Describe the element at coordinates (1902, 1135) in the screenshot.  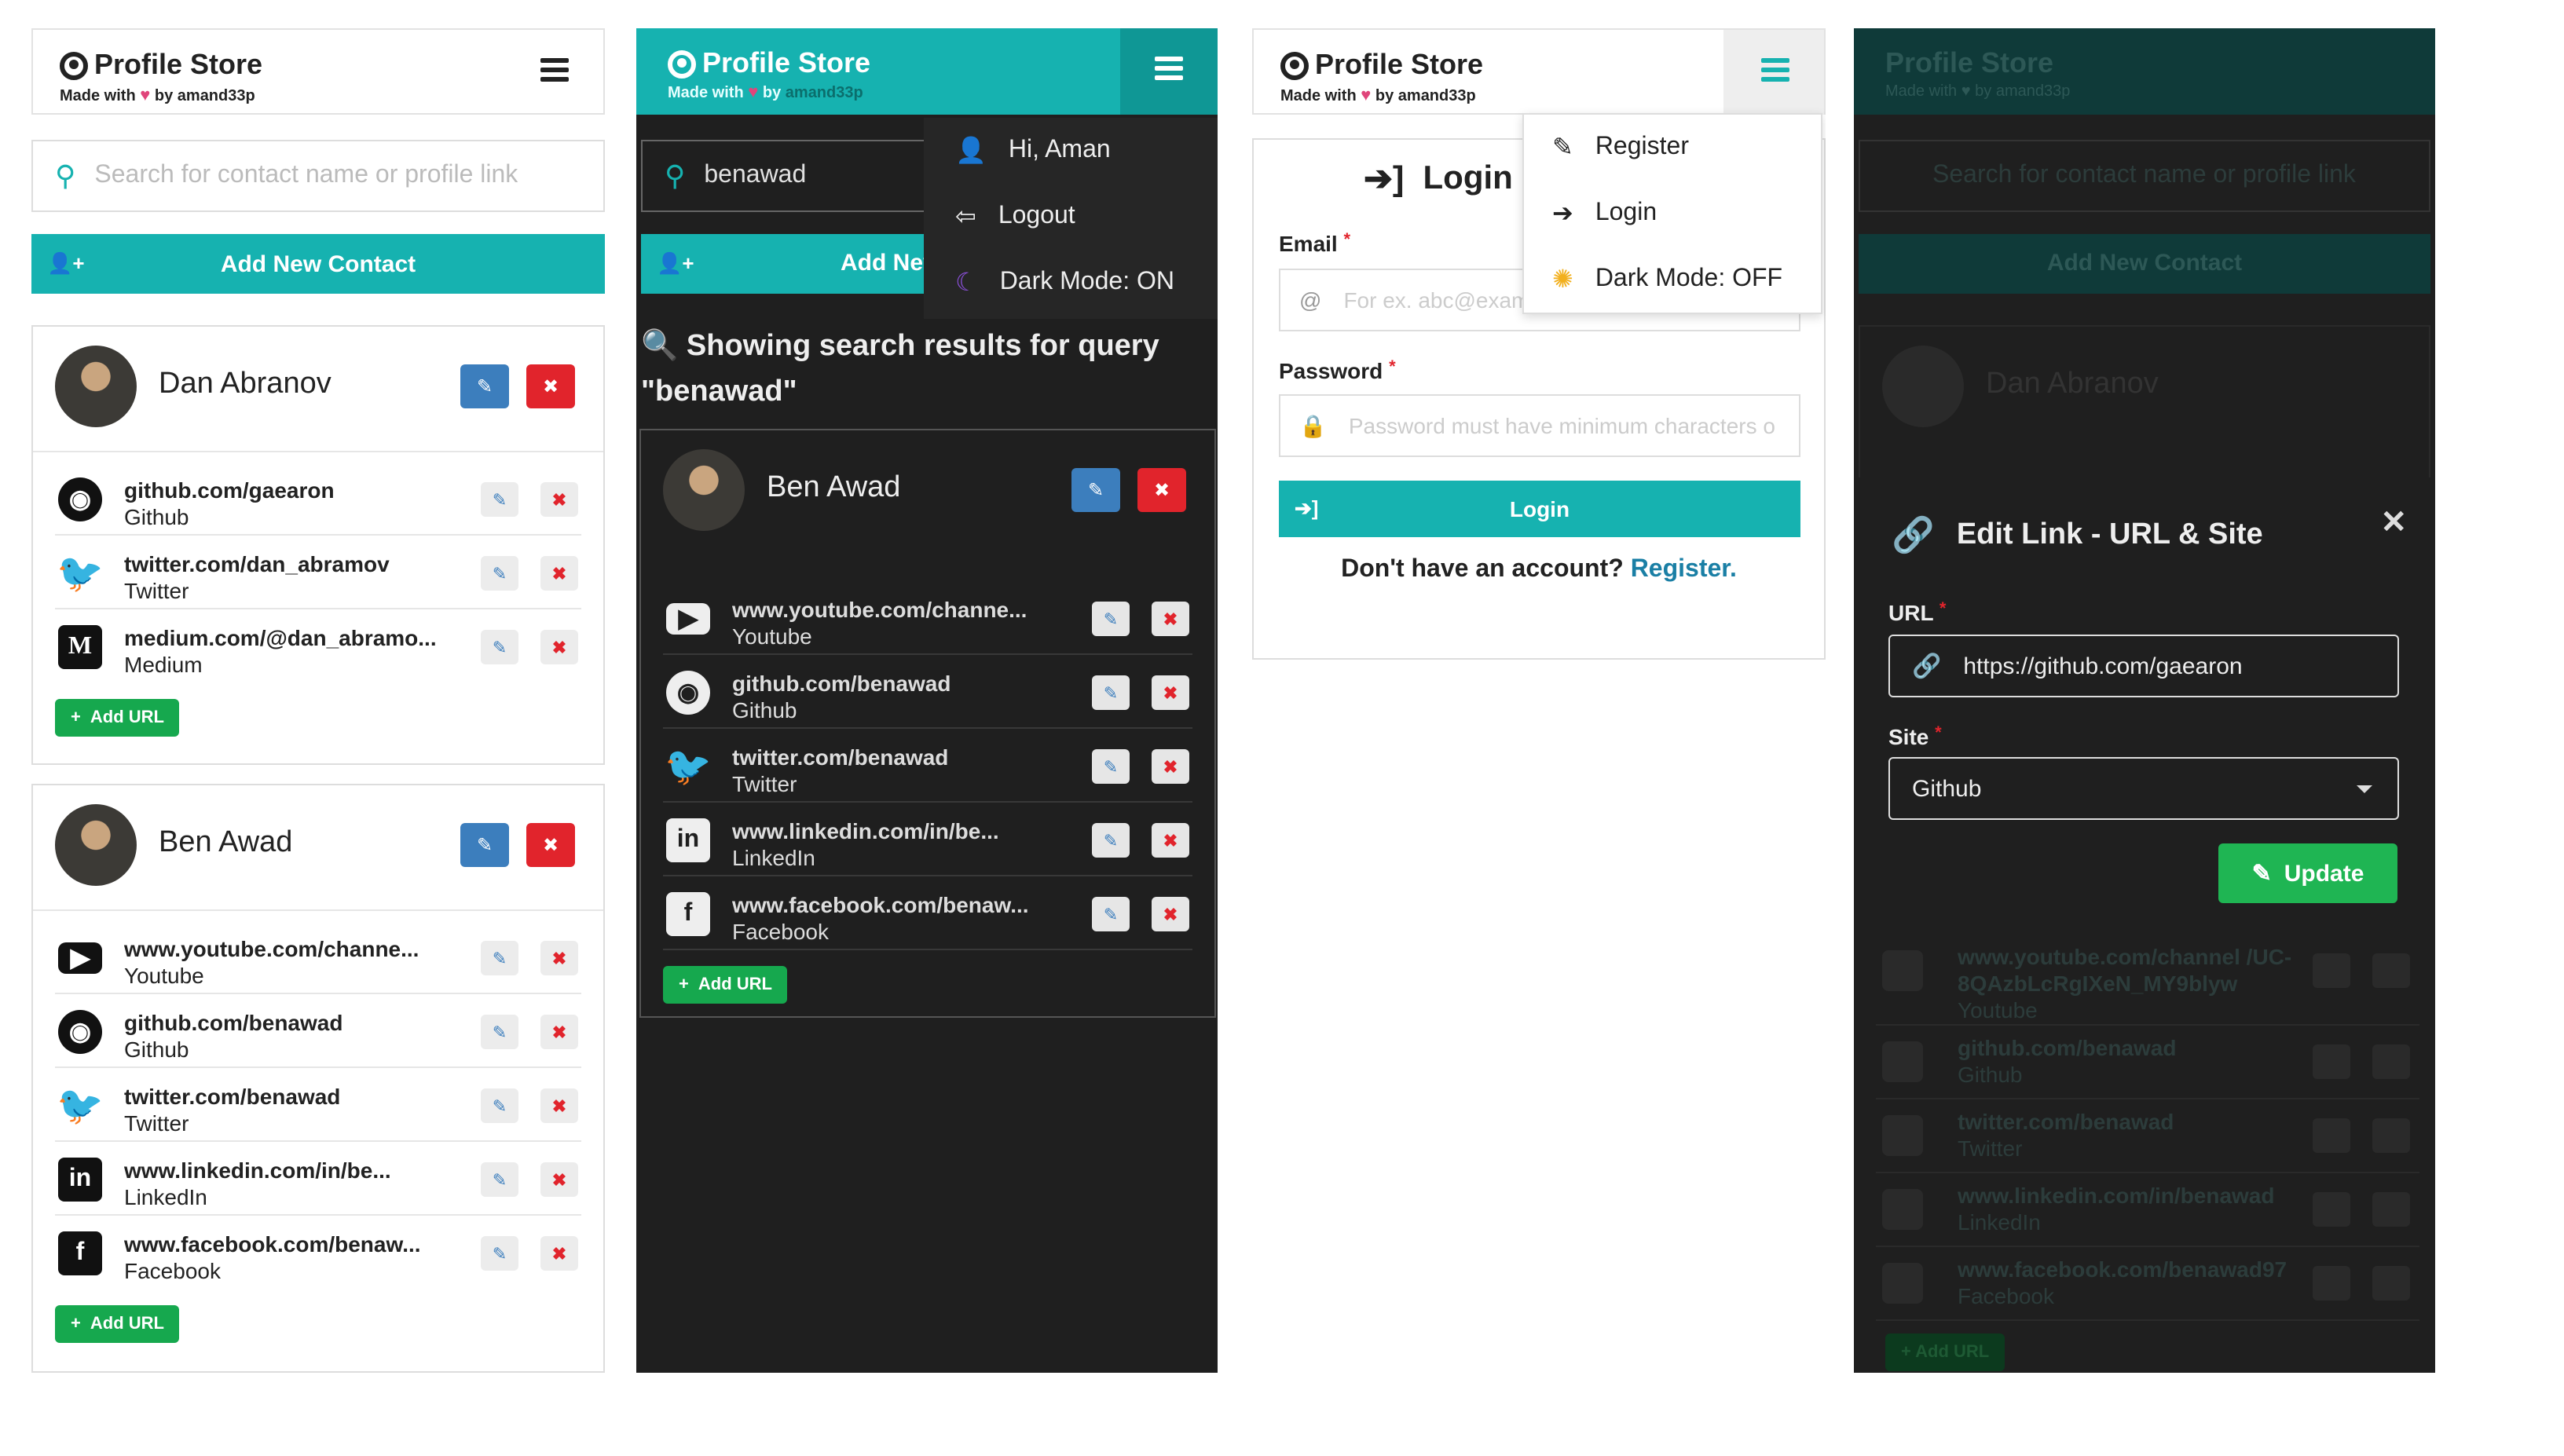
I see `twitter-icon` at that location.